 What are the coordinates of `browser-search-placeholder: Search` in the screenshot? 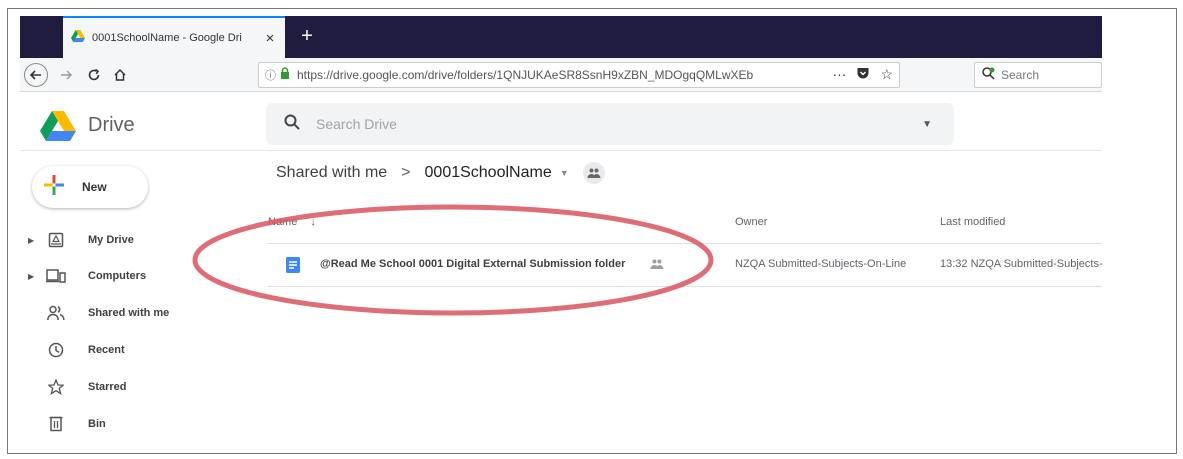 It's located at (1020, 75).